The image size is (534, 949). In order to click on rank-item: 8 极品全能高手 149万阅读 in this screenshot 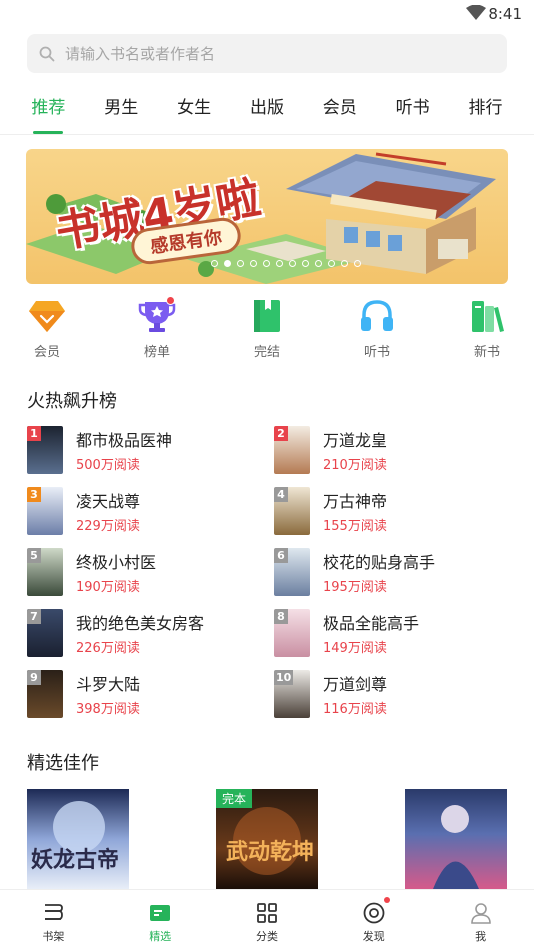, I will do `click(394, 633)`.